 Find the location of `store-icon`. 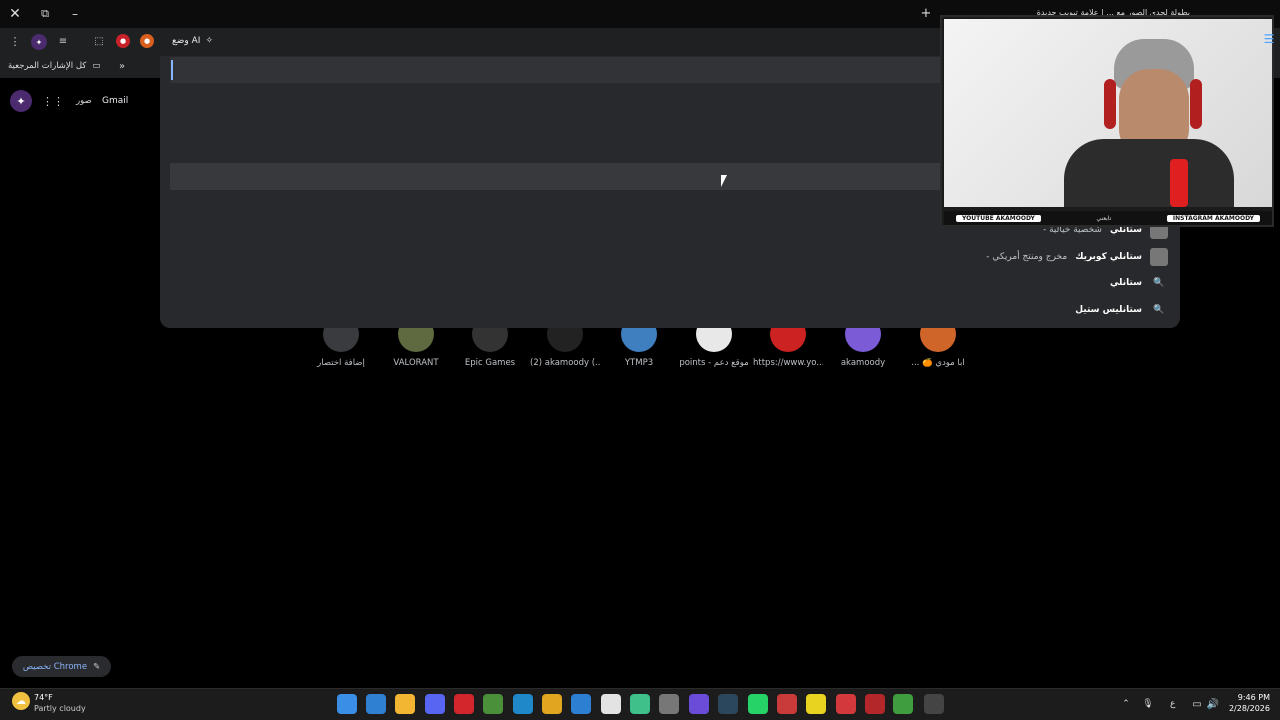

store-icon is located at coordinates (611, 704).